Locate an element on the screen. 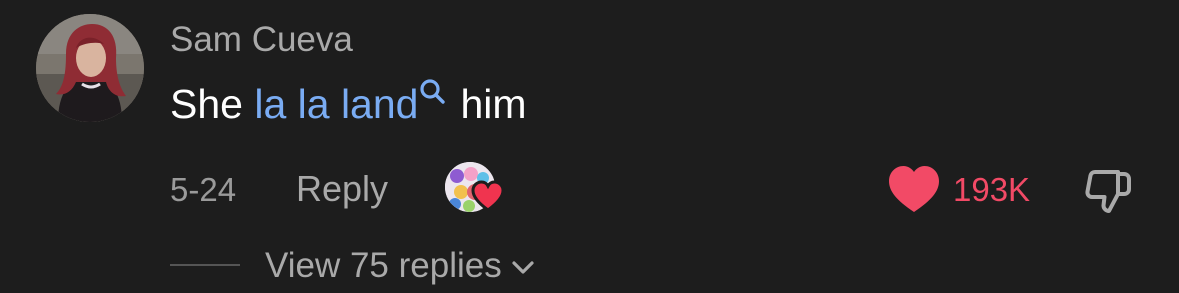 Image resolution: width=1179 pixels, height=293 pixels. comment-username: Sam Cueva is located at coordinates (261, 40).